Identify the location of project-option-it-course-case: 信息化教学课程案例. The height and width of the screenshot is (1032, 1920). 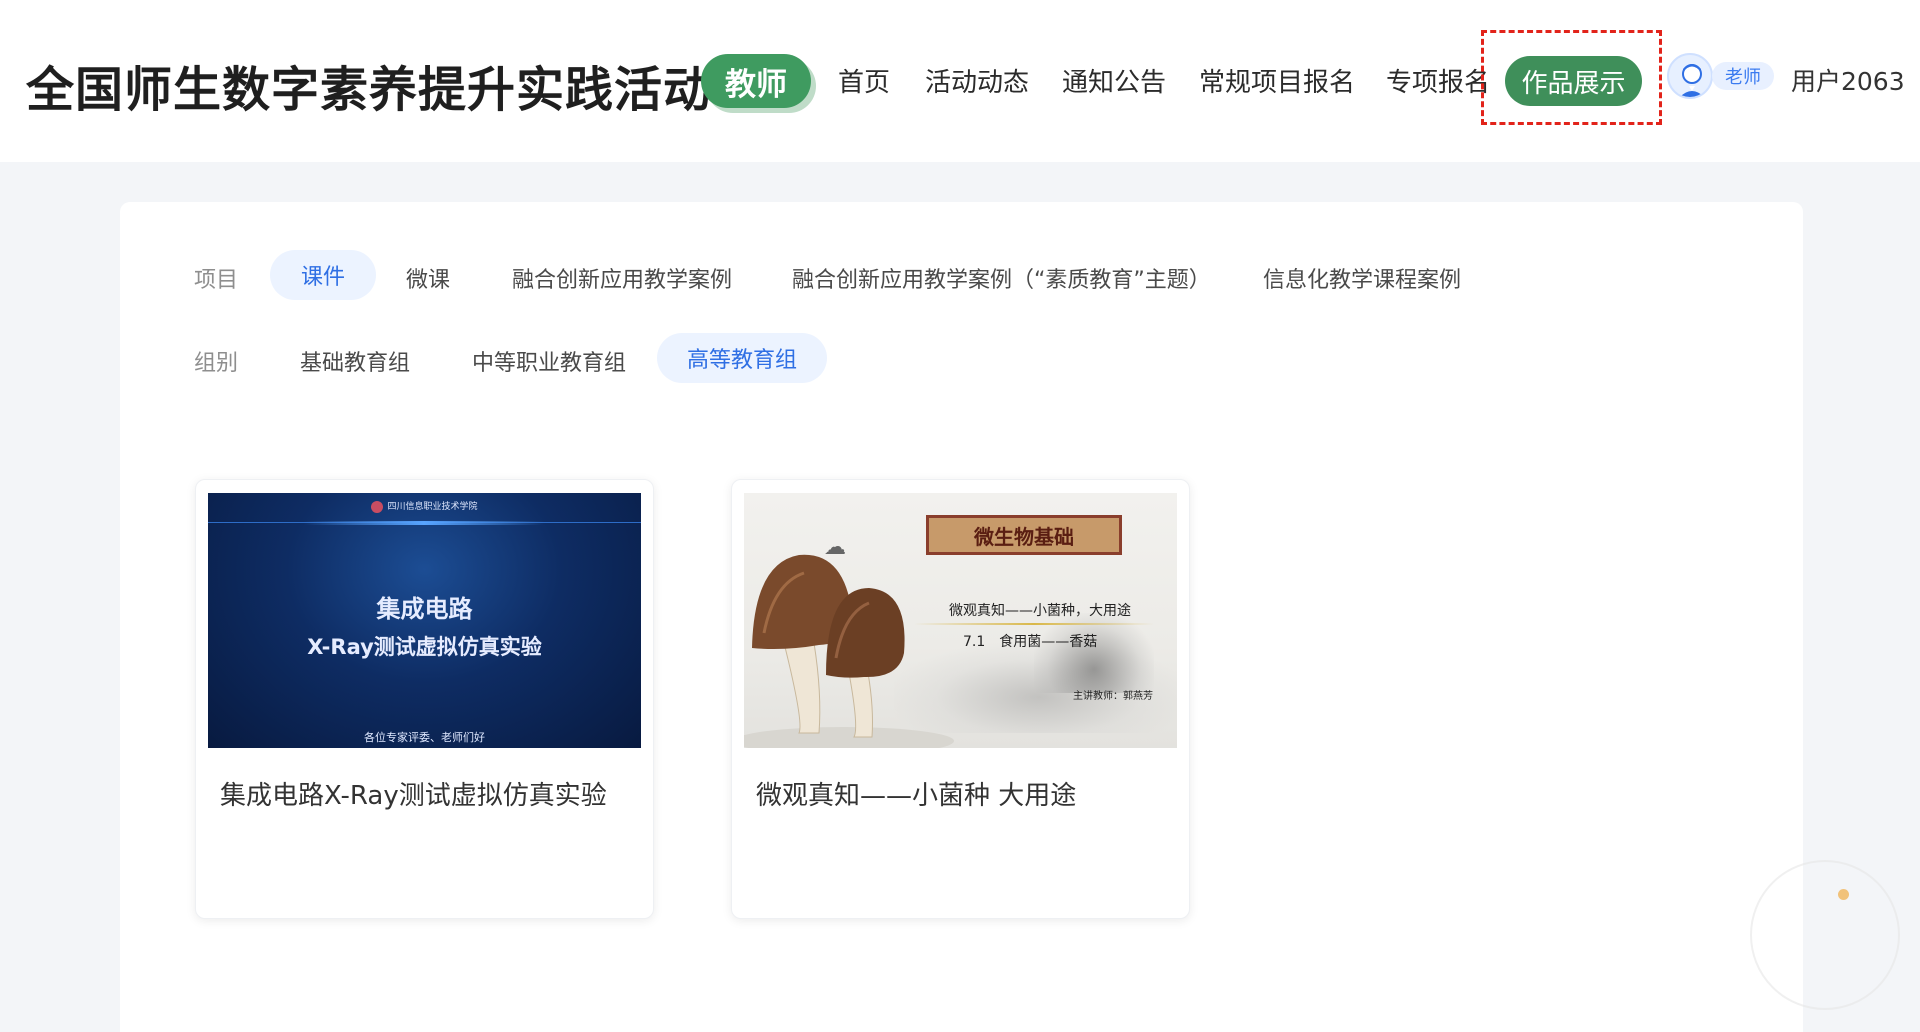
(1362, 278).